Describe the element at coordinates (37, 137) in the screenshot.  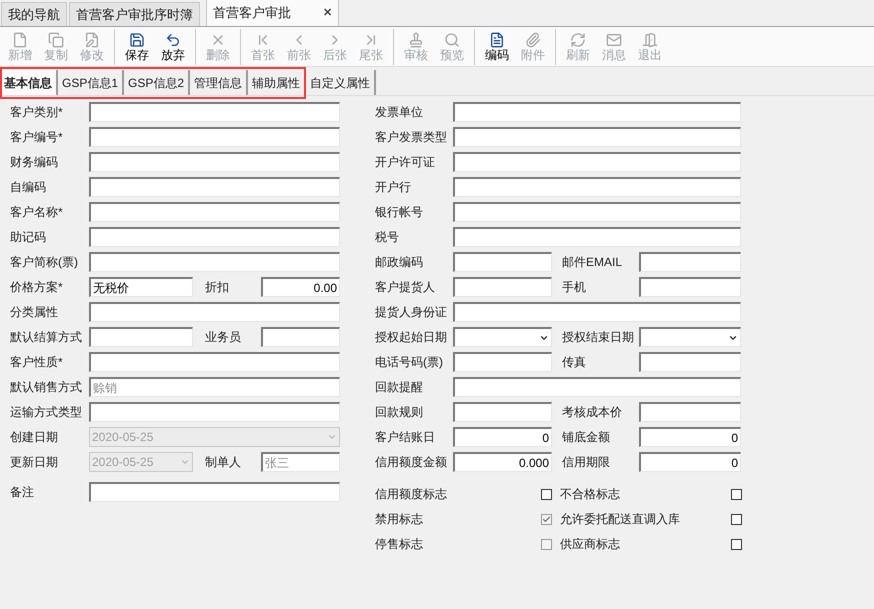
I see `field-label: 客户编号*` at that location.